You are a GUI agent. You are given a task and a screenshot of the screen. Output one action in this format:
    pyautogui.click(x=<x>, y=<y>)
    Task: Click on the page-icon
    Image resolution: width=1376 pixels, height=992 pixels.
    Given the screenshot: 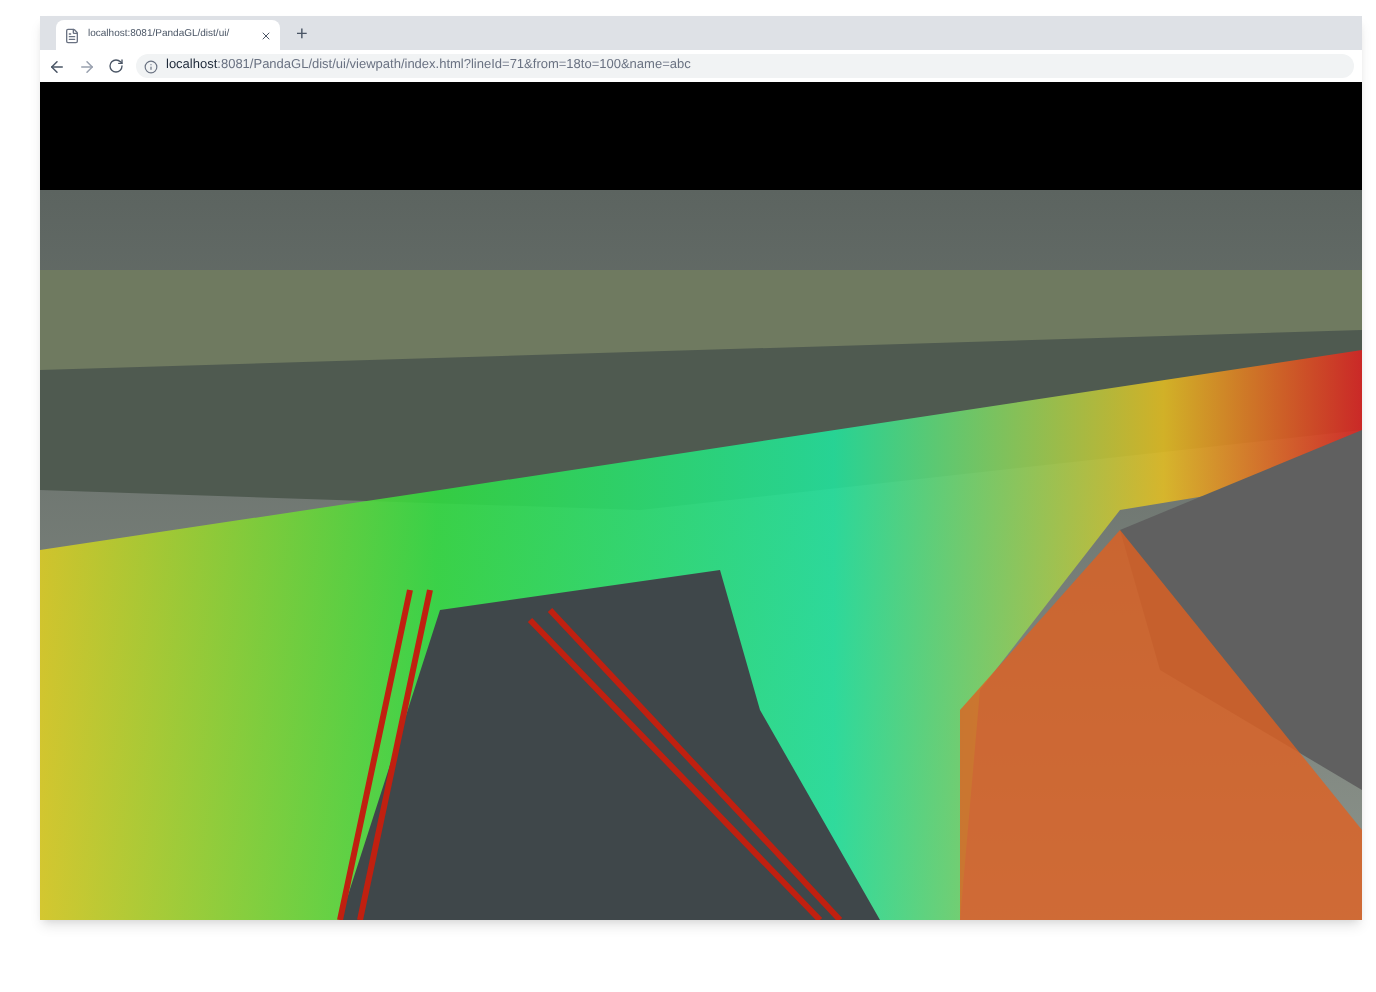 What is the action you would take?
    pyautogui.click(x=72, y=35)
    